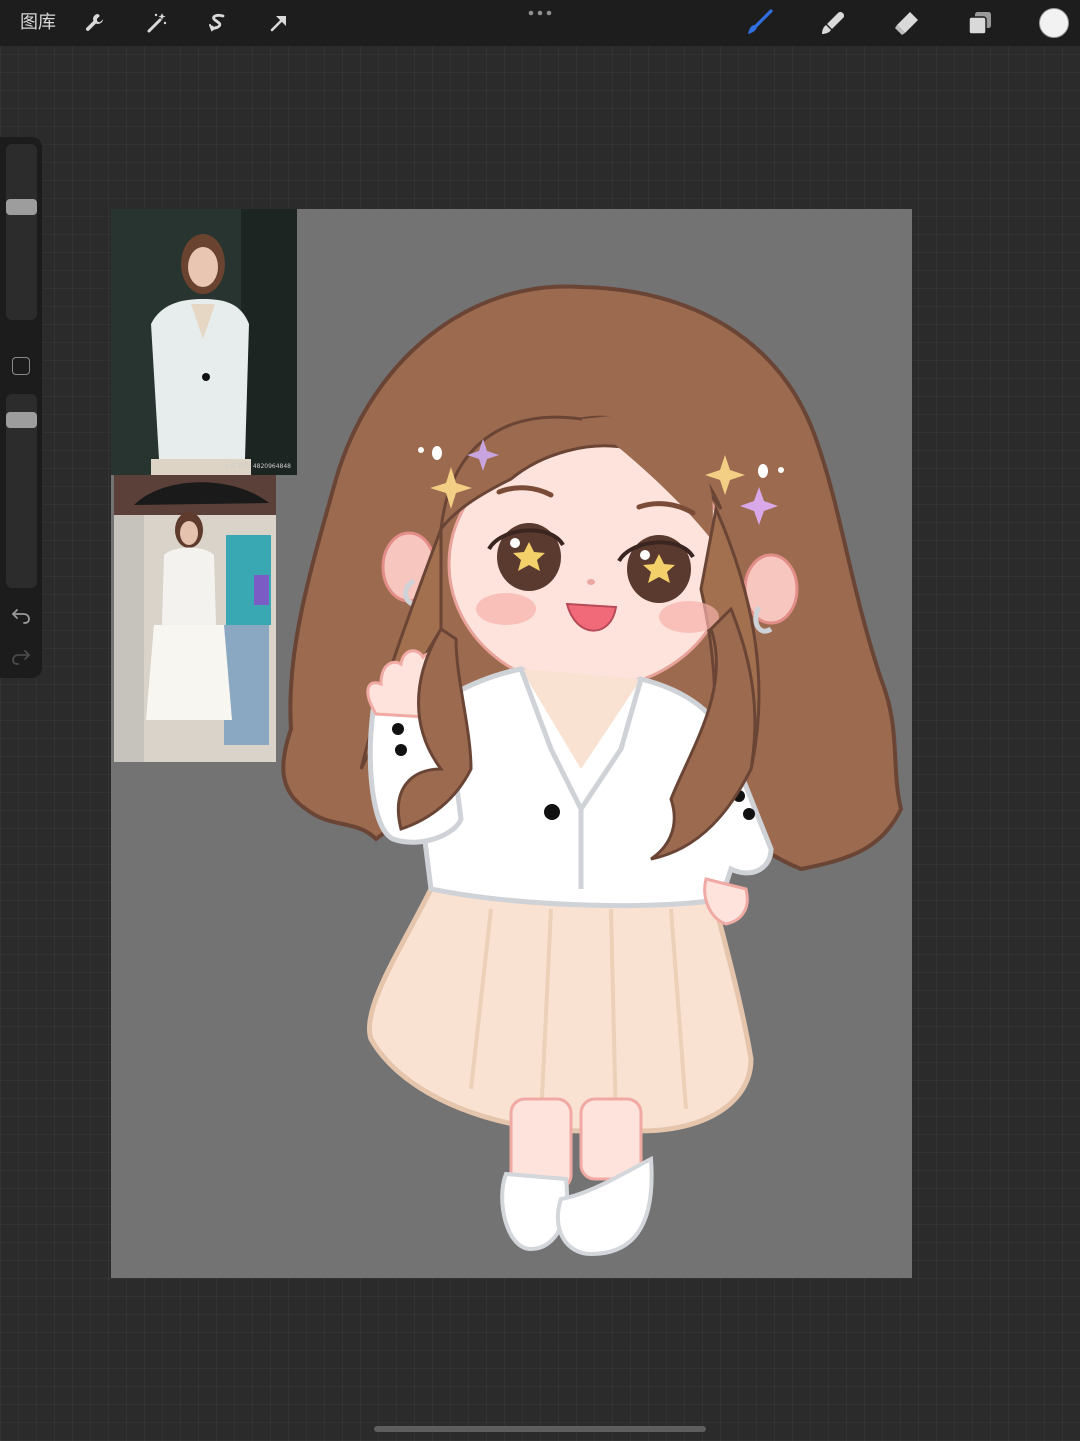  Describe the element at coordinates (279, 23) in the screenshot. I see `transform-arrow-icon` at that location.